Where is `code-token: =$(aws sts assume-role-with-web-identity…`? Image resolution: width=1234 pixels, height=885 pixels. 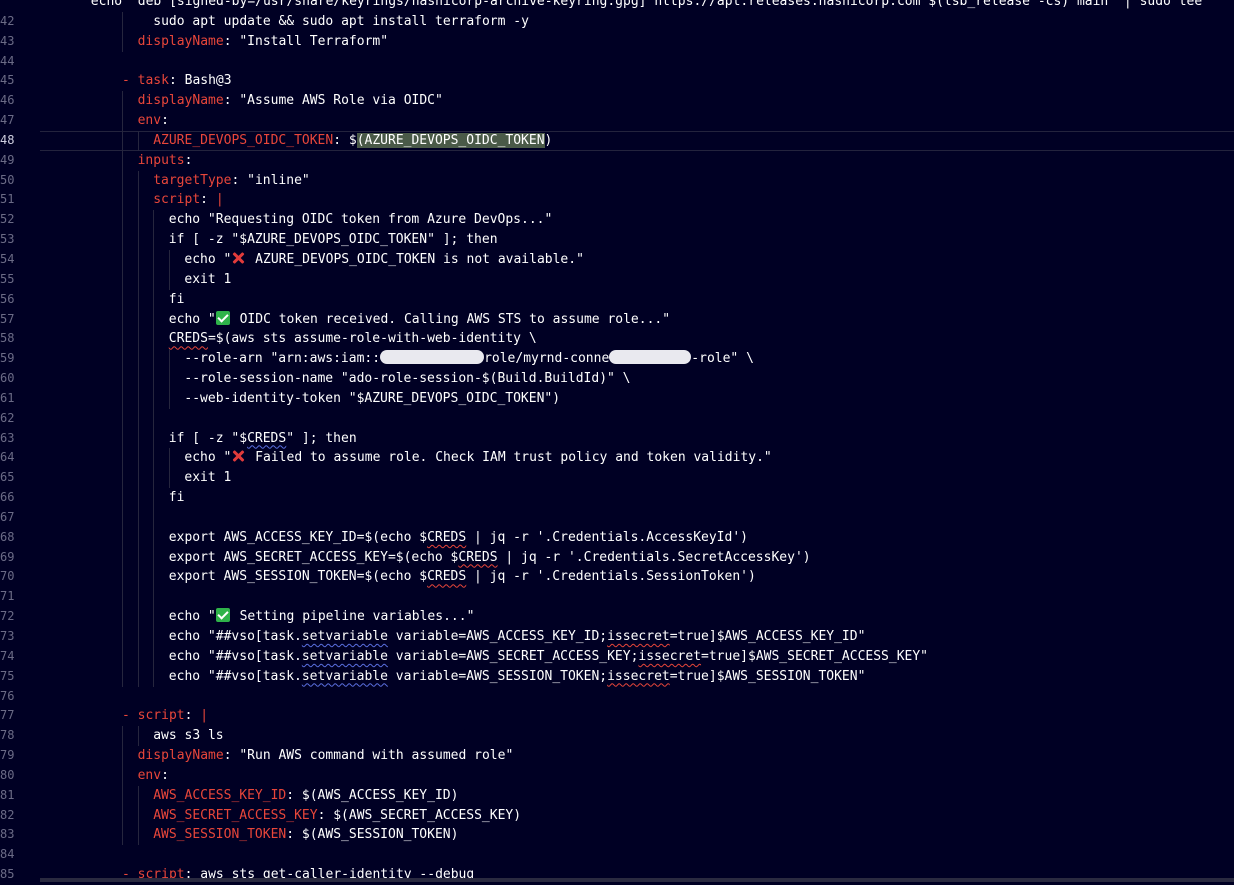 code-token: =$(aws sts assume-role-with-web-identity… is located at coordinates (372, 339).